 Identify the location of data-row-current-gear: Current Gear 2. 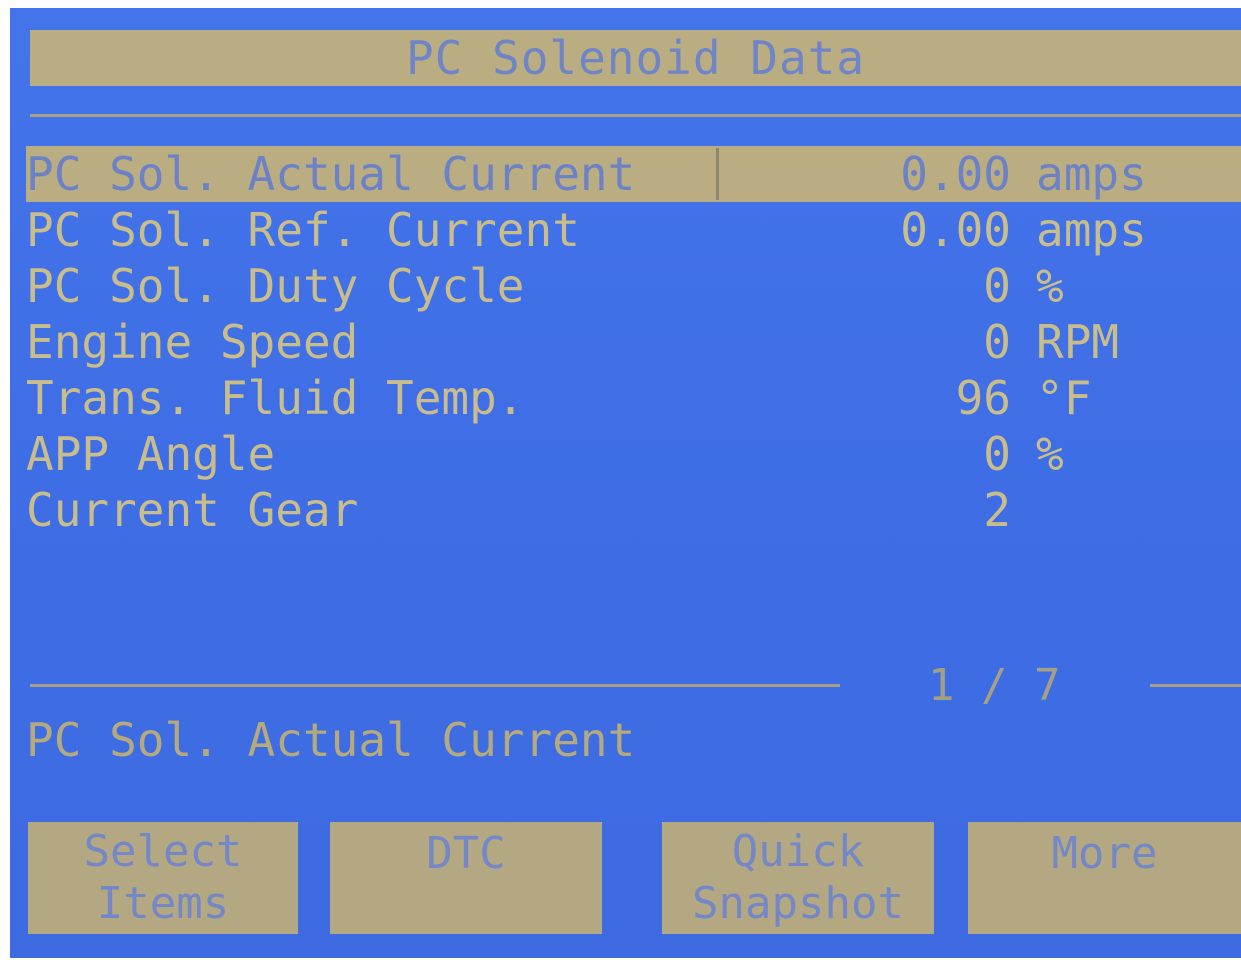
(633, 510).